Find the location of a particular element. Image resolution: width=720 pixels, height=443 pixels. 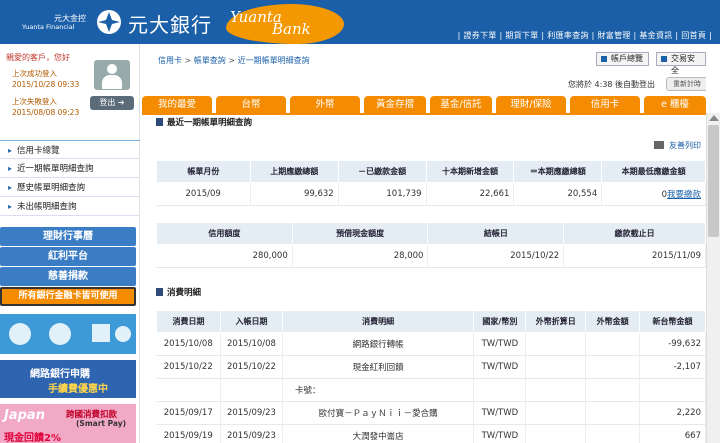

col-fx-amount: 外幣金額 is located at coordinates (613, 321).